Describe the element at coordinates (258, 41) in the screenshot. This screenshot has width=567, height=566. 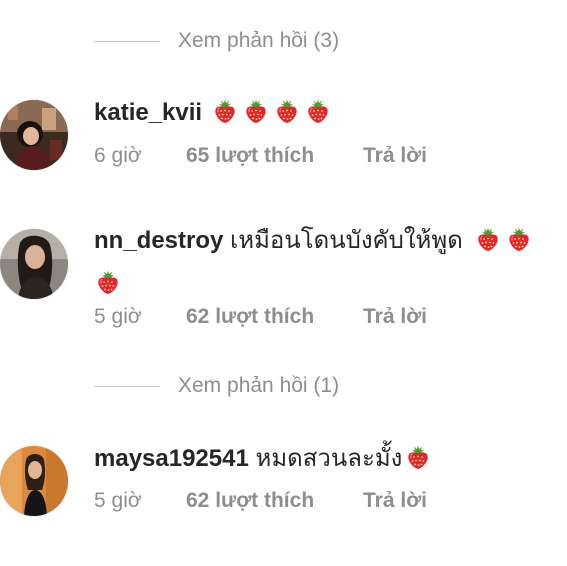
I see `view-replies-label: Xem phản hồi (3)` at that location.